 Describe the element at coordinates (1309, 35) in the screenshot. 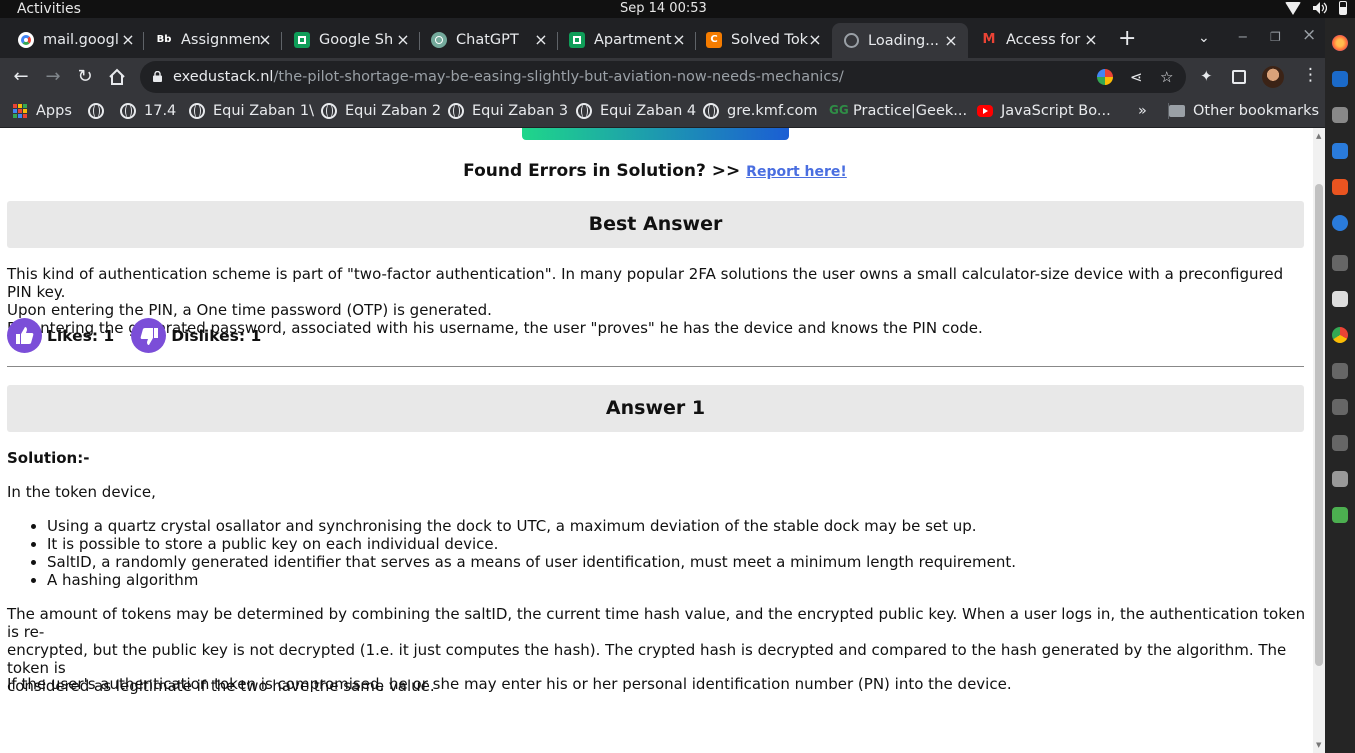

I see `window-close-icon: ×` at that location.